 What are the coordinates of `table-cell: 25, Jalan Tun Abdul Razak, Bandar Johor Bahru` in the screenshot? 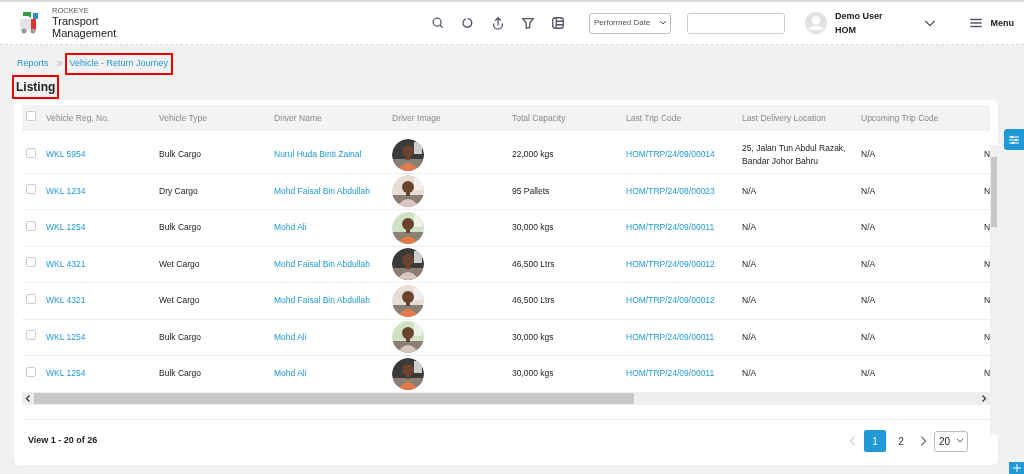 It's located at (794, 154).